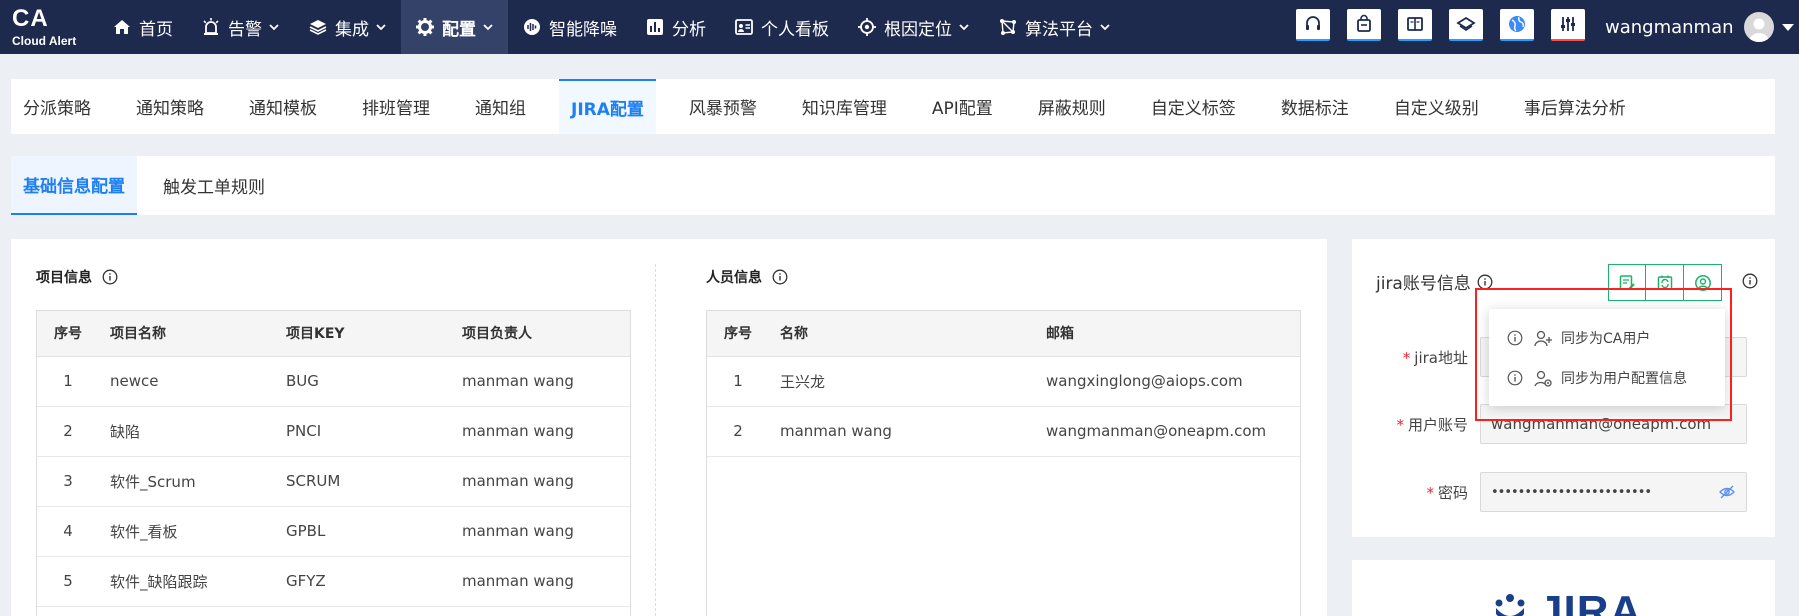  Describe the element at coordinates (1008, 27) in the screenshot. I see `algorithm-icon` at that location.